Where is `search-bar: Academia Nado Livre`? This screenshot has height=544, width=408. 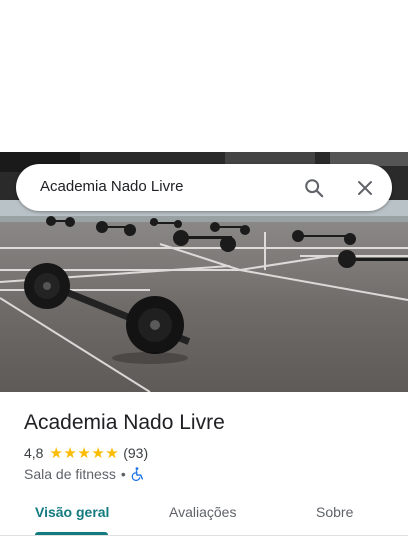
search-bar: Academia Nado Livre is located at coordinates (204, 187).